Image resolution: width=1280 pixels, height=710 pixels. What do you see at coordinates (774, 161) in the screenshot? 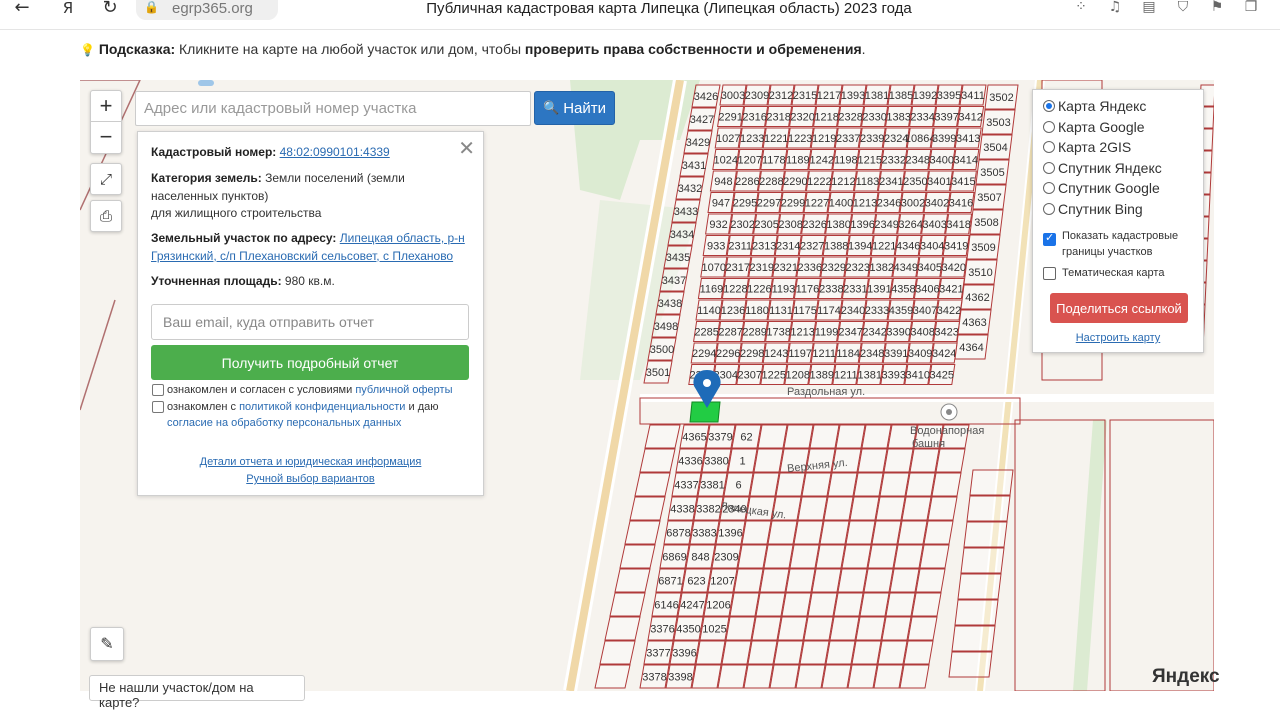
I see `parcel-number: 1178` at bounding box center [774, 161].